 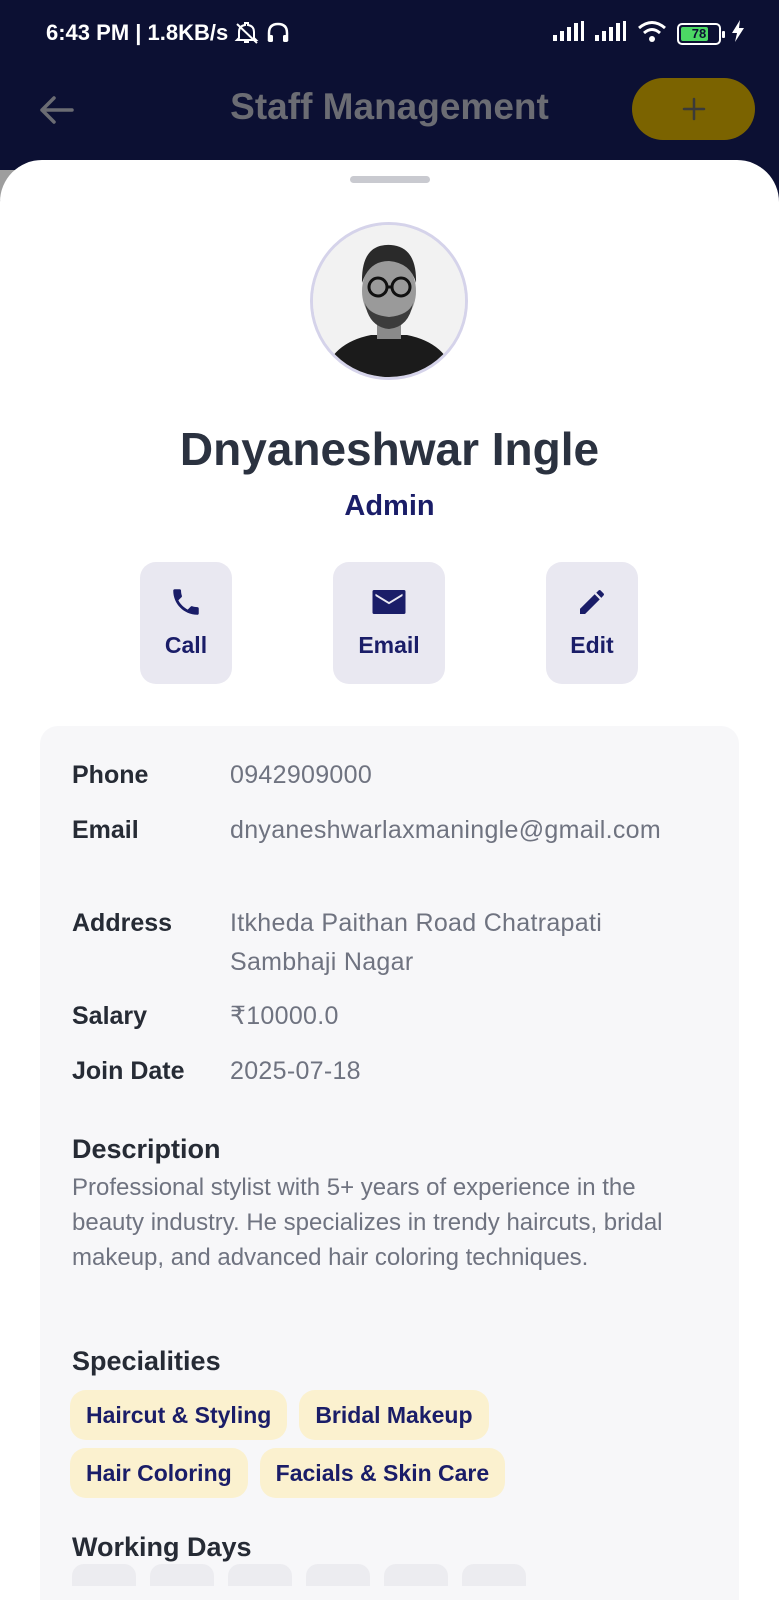 What do you see at coordinates (389, 506) in the screenshot?
I see `staff-role: Admin` at bounding box center [389, 506].